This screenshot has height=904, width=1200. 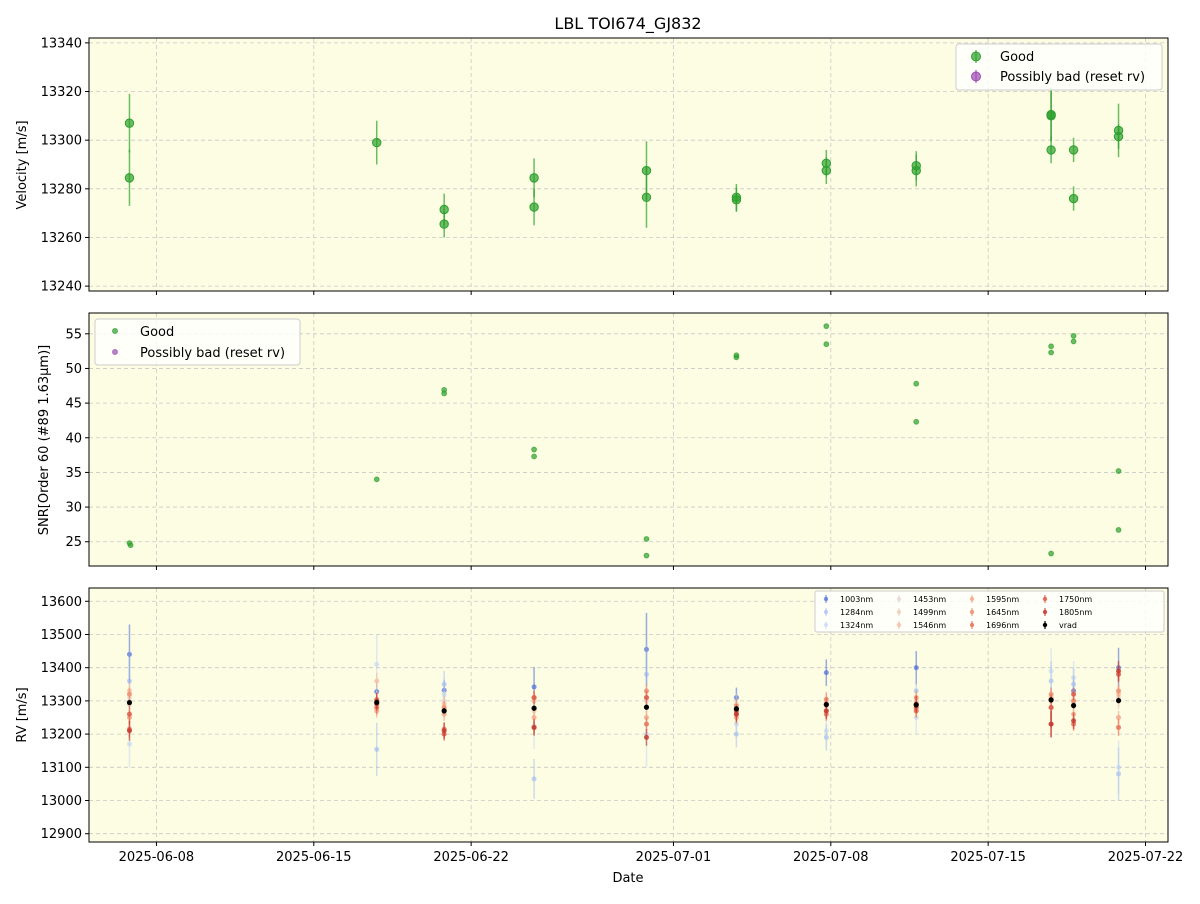 I want to click on x-tick-label: 2025-07-22, so click(x=1146, y=857).